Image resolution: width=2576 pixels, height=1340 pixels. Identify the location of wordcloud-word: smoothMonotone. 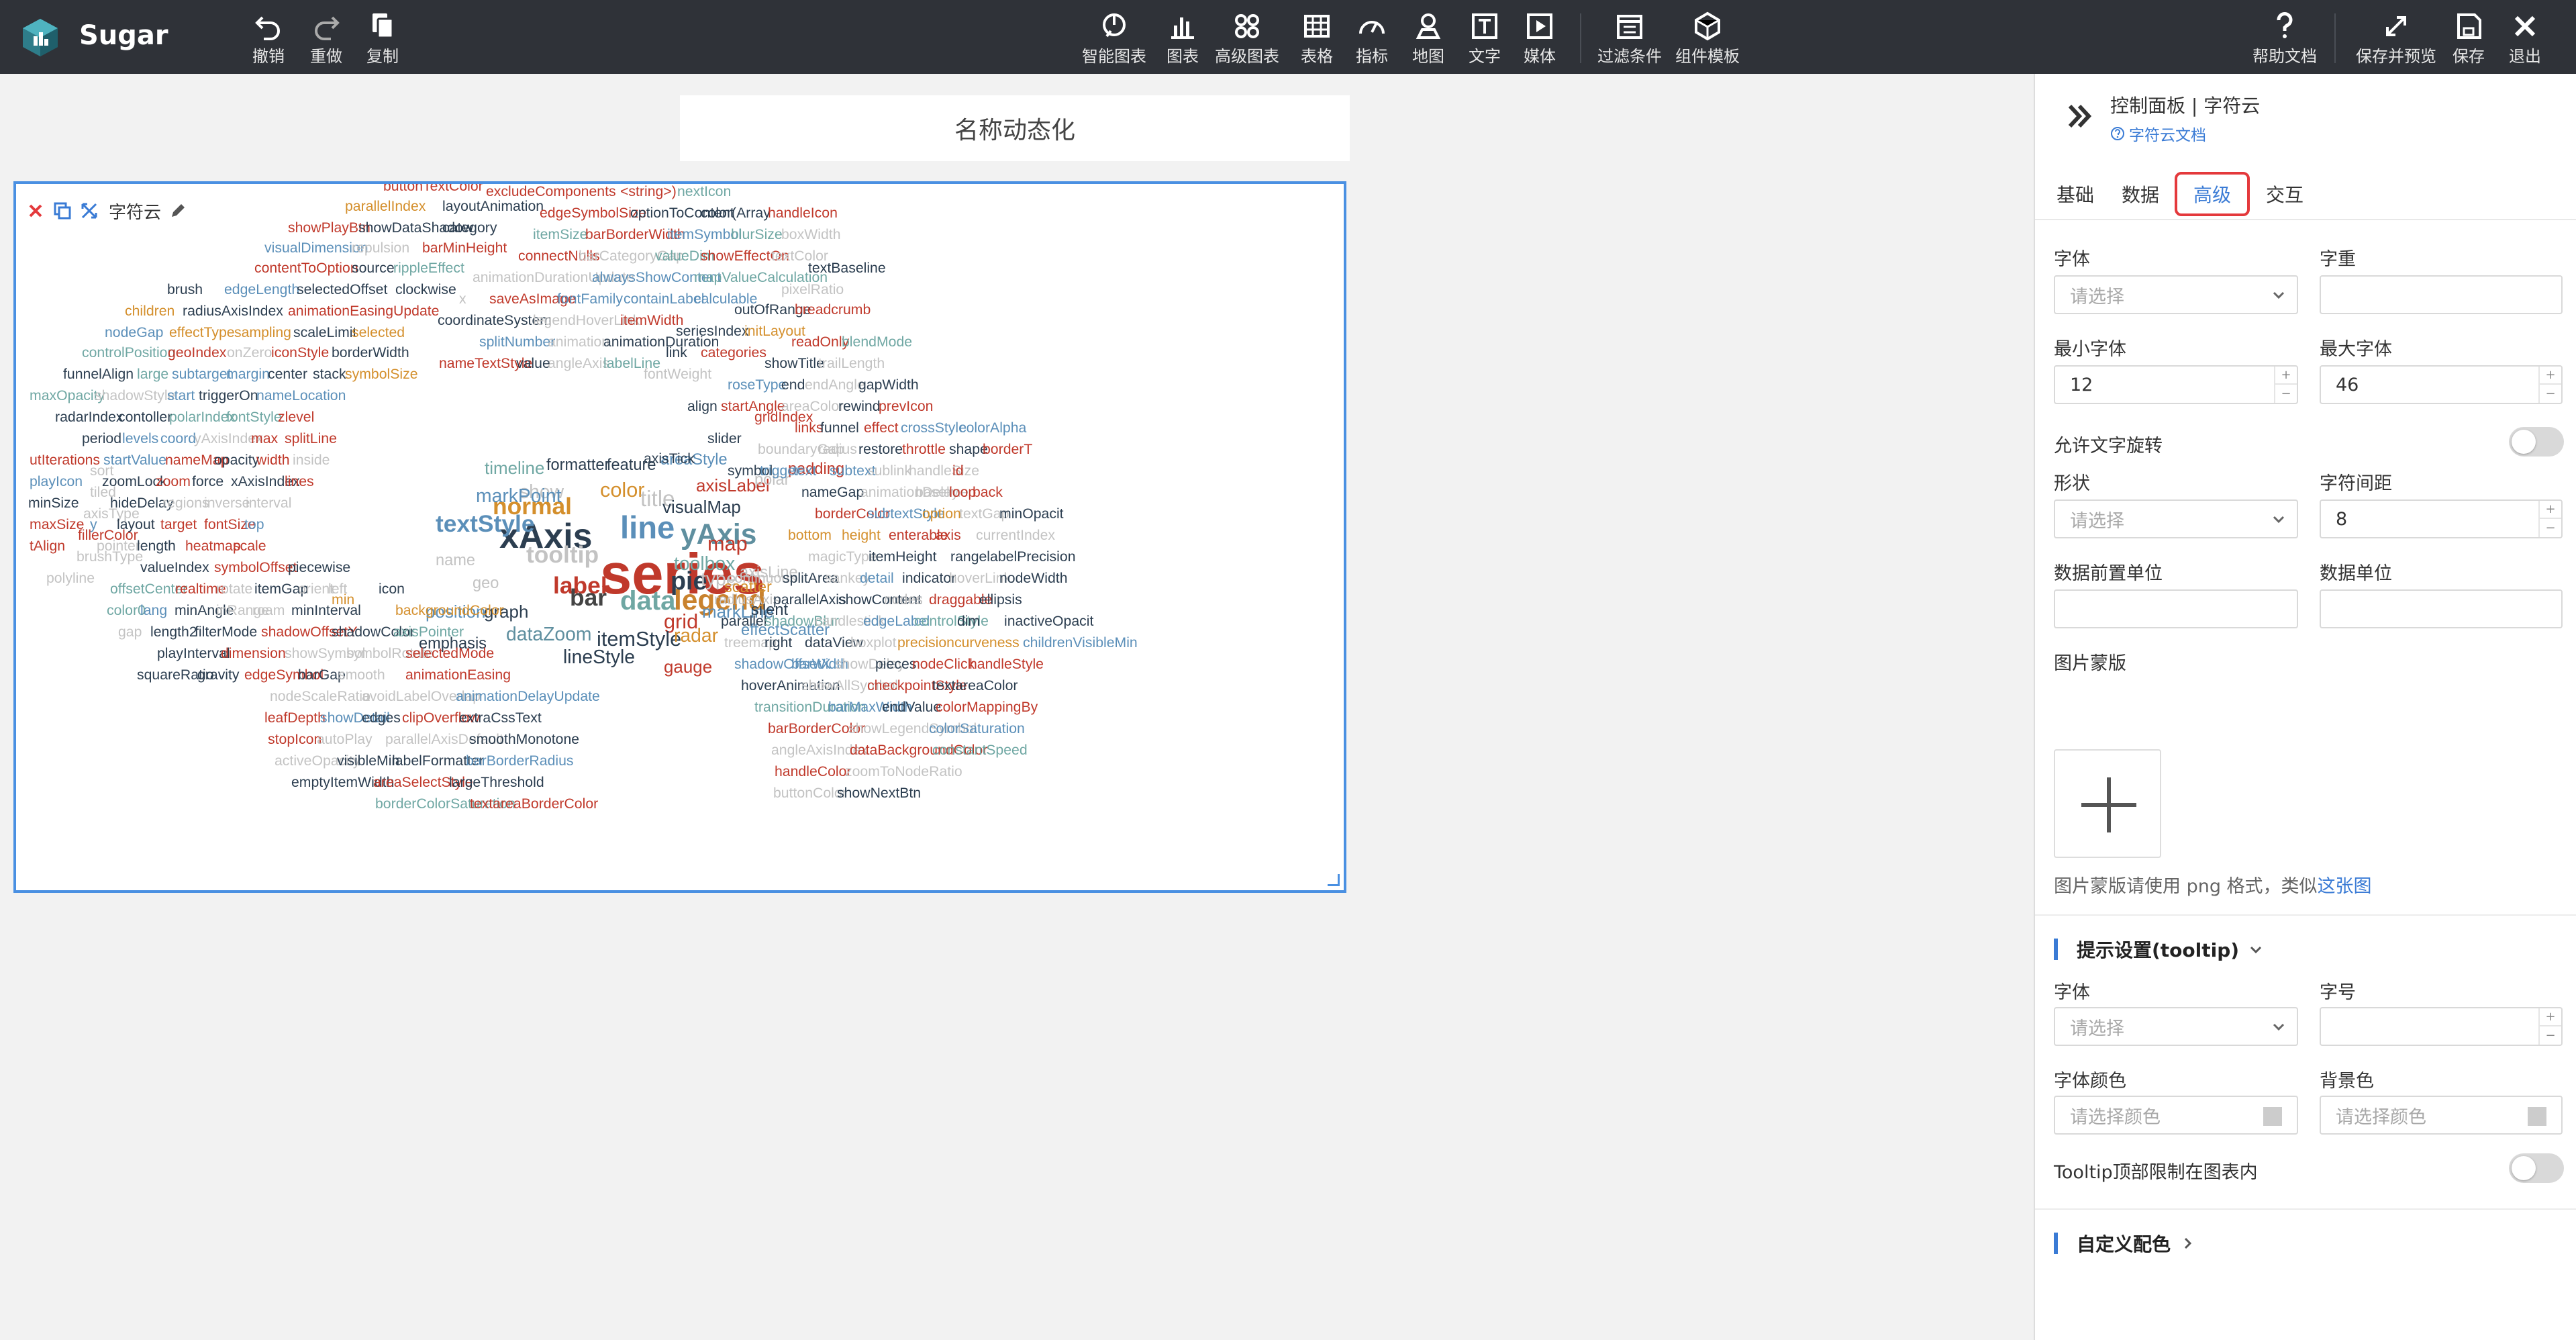
(524, 739).